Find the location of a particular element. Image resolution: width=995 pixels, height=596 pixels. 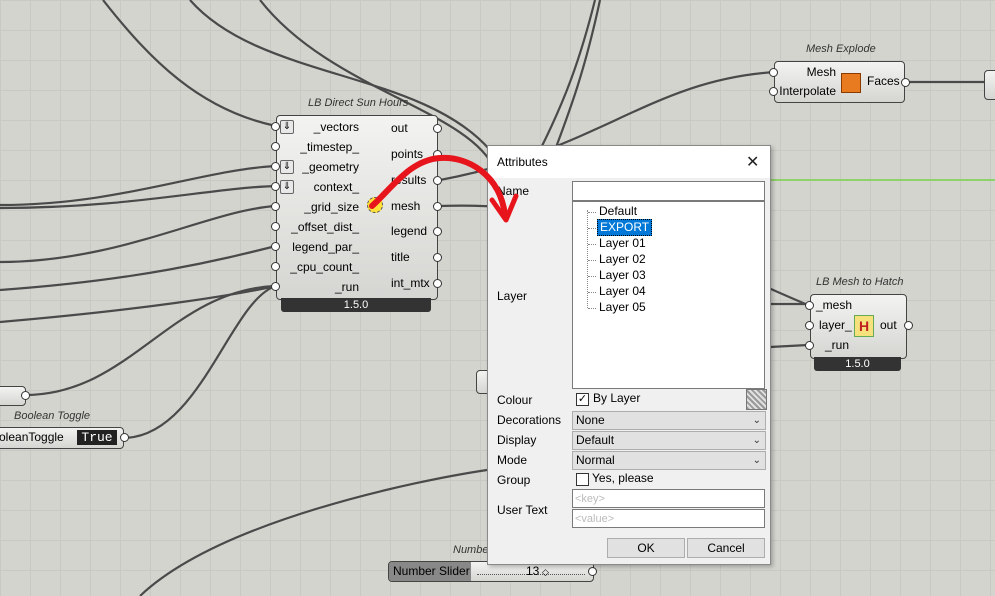

red-annotation-arrow is located at coordinates (444, 188).